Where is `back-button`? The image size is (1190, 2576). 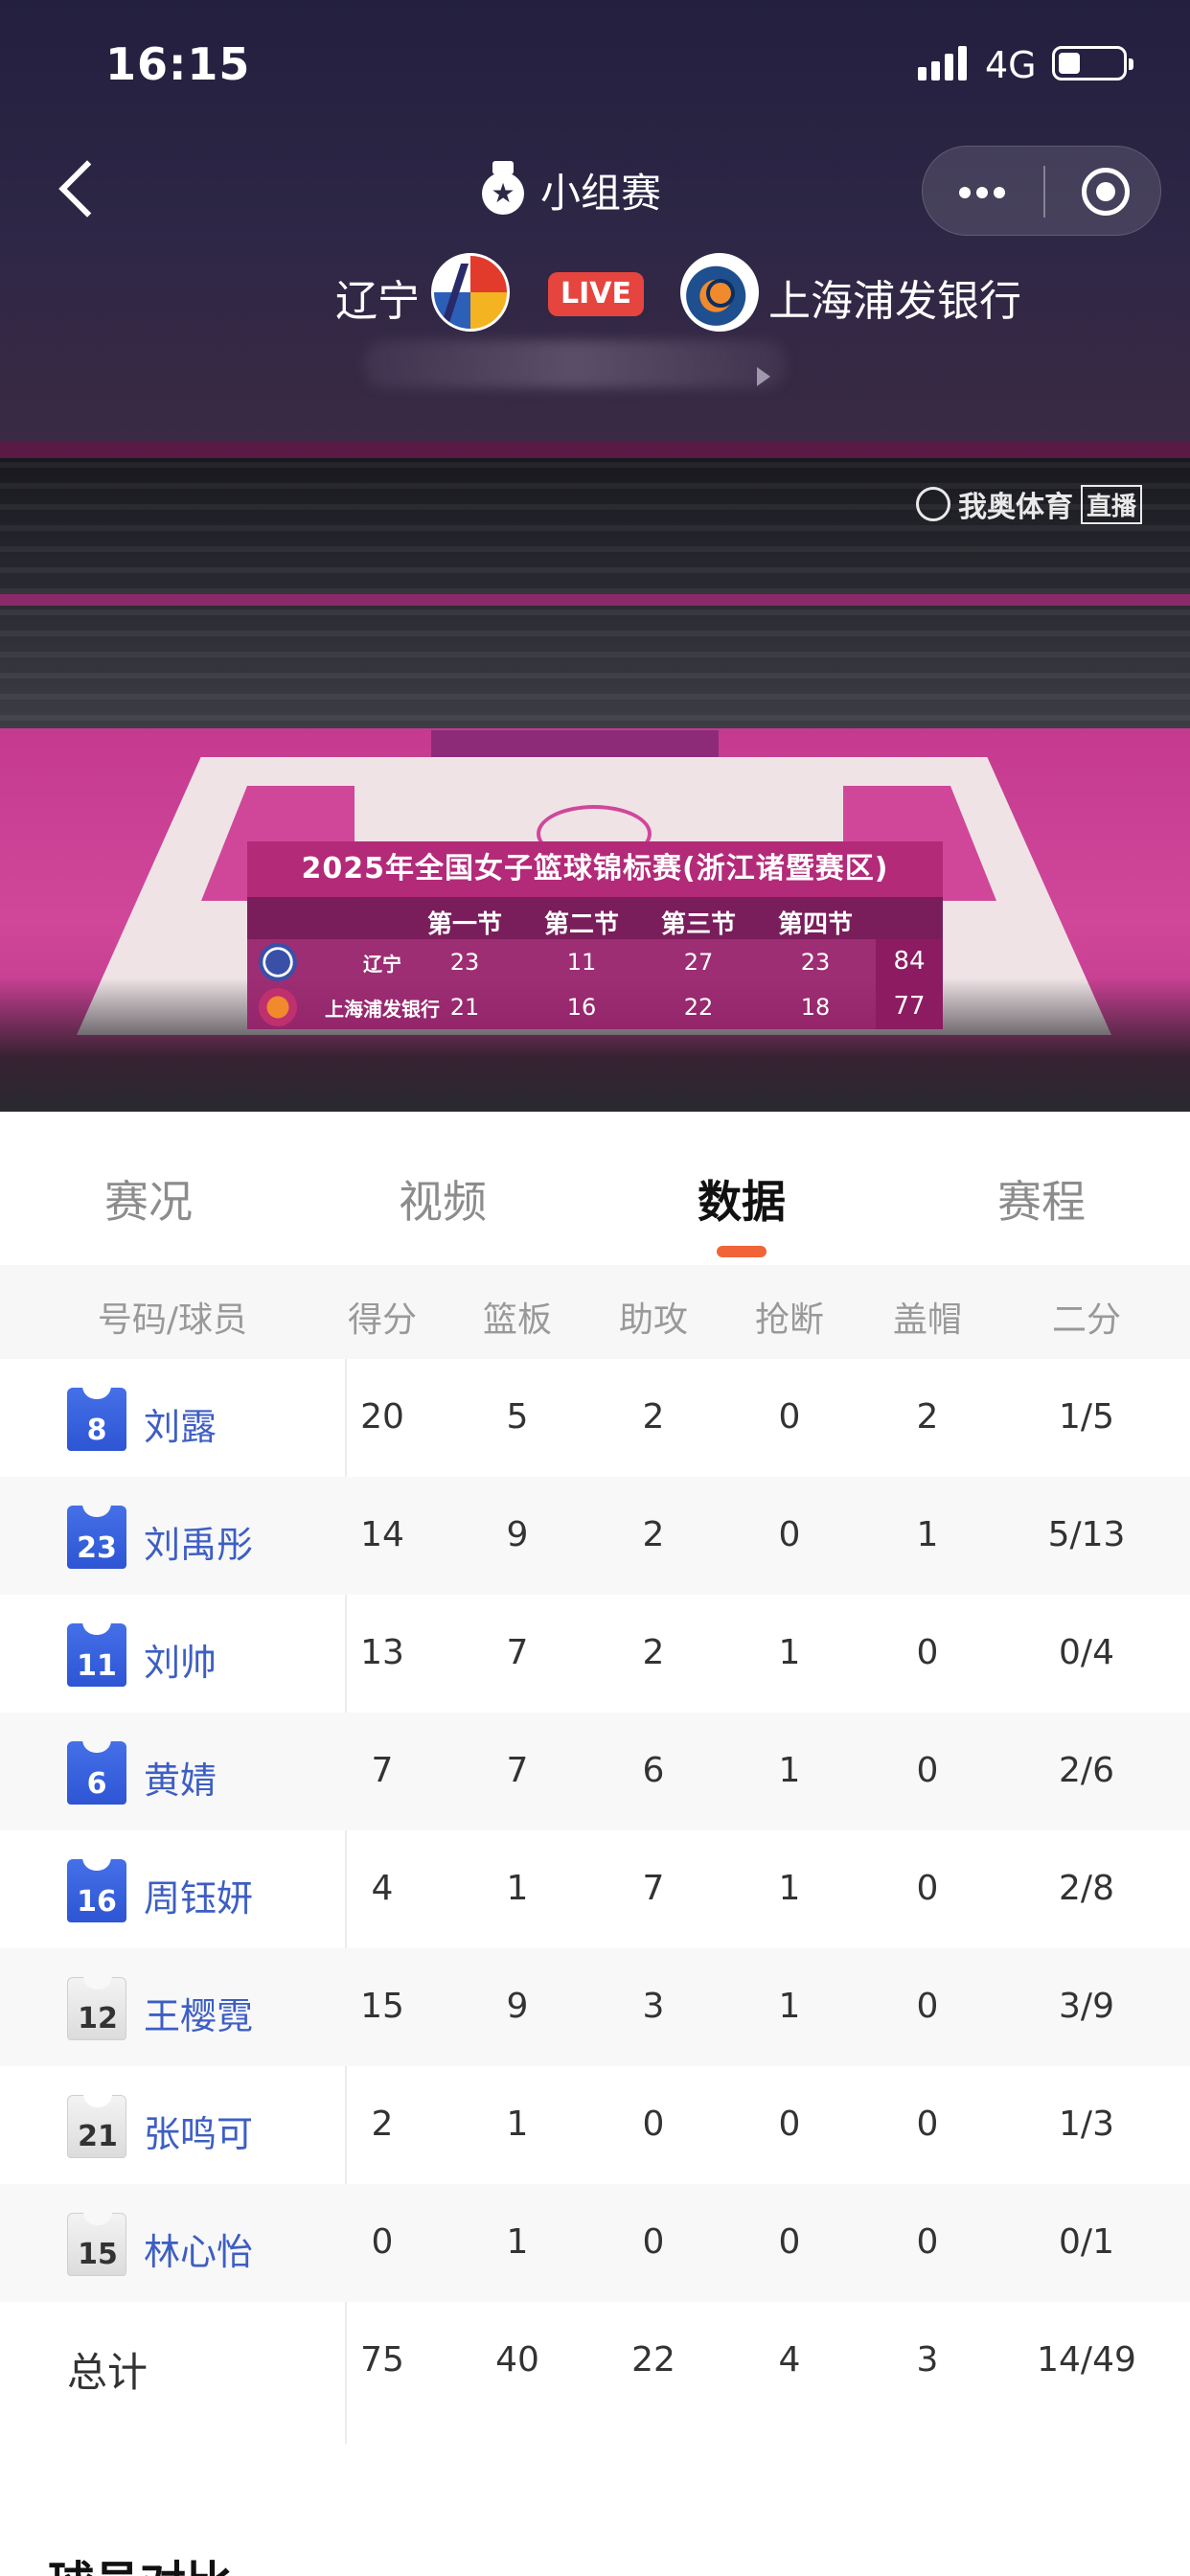 back-button is located at coordinates (78, 189).